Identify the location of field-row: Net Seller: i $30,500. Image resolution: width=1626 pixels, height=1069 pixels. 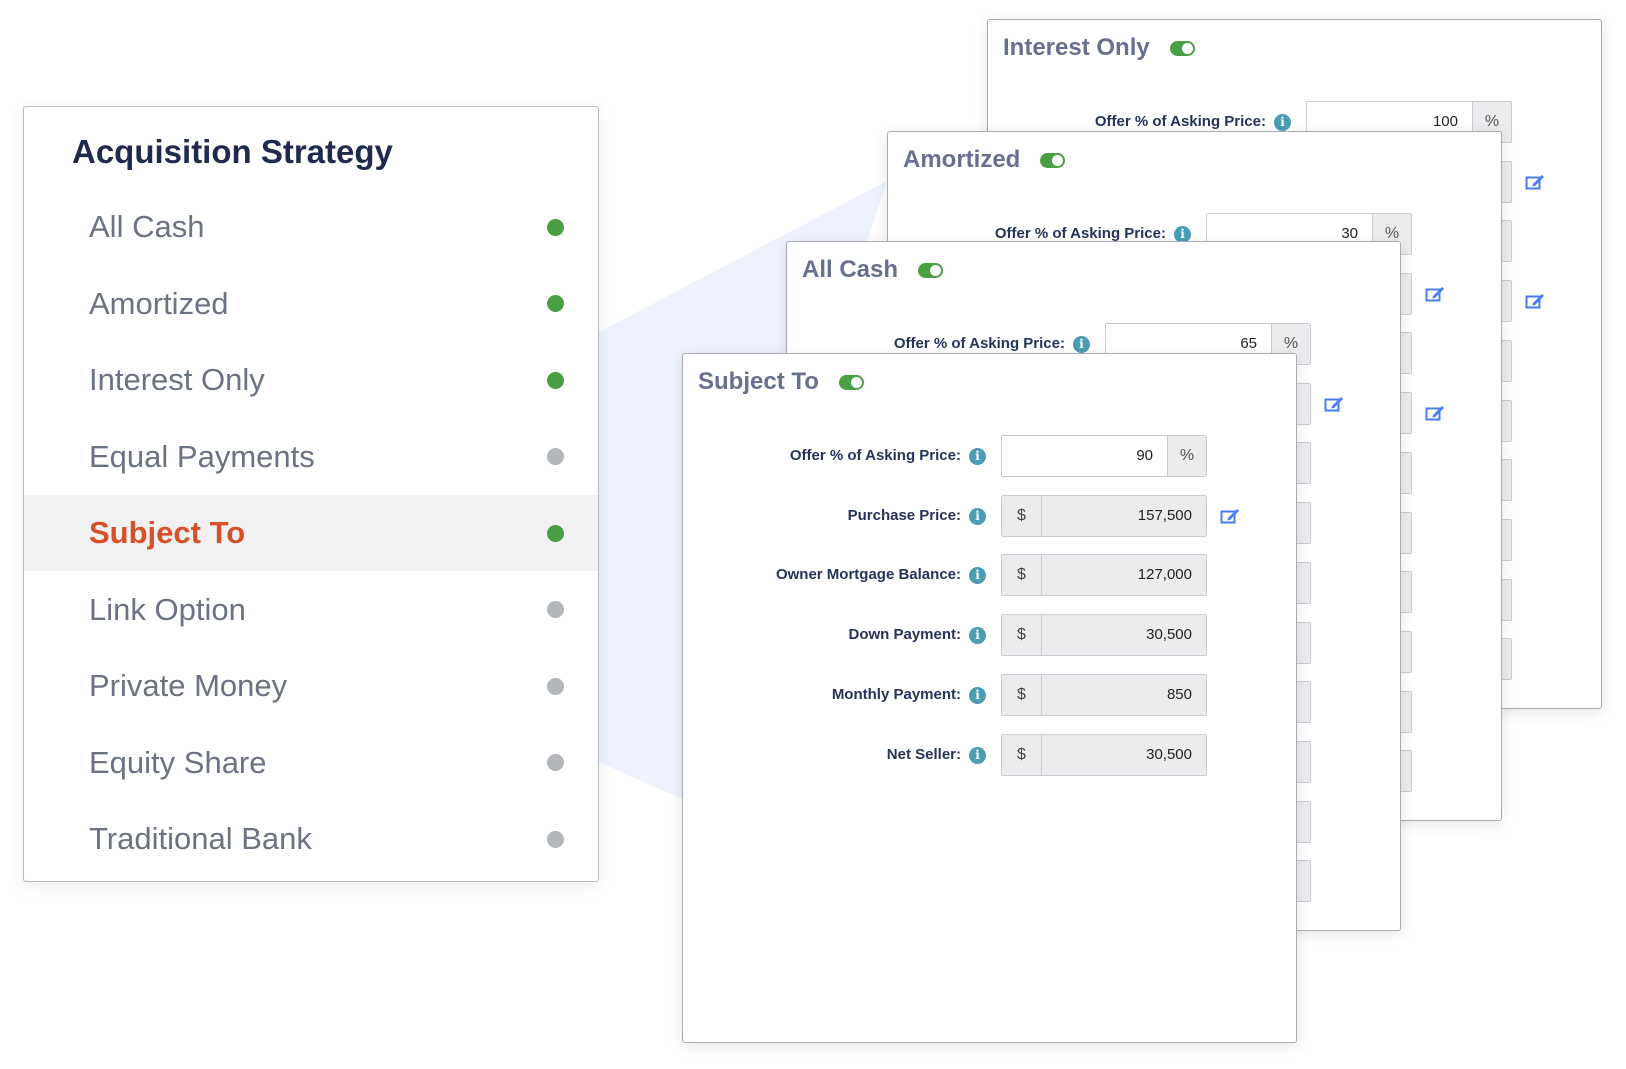
(990, 754).